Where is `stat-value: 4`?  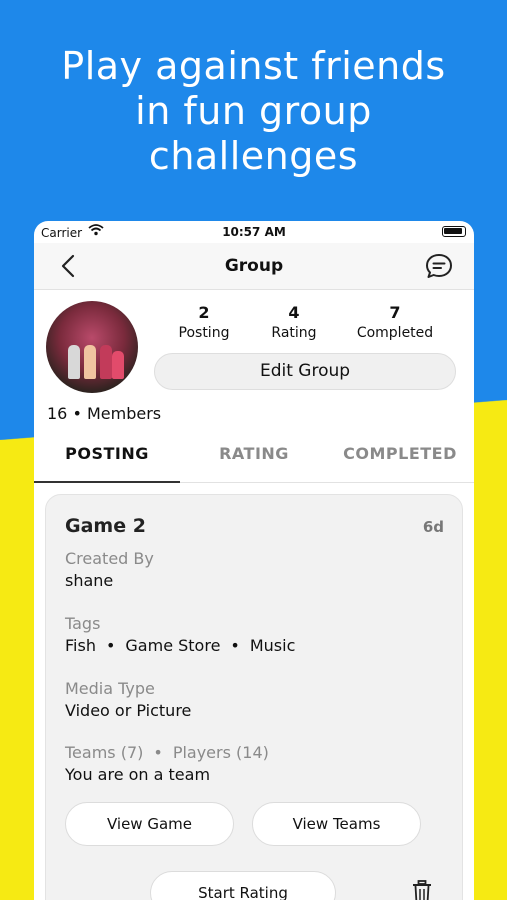 stat-value: 4 is located at coordinates (294, 312).